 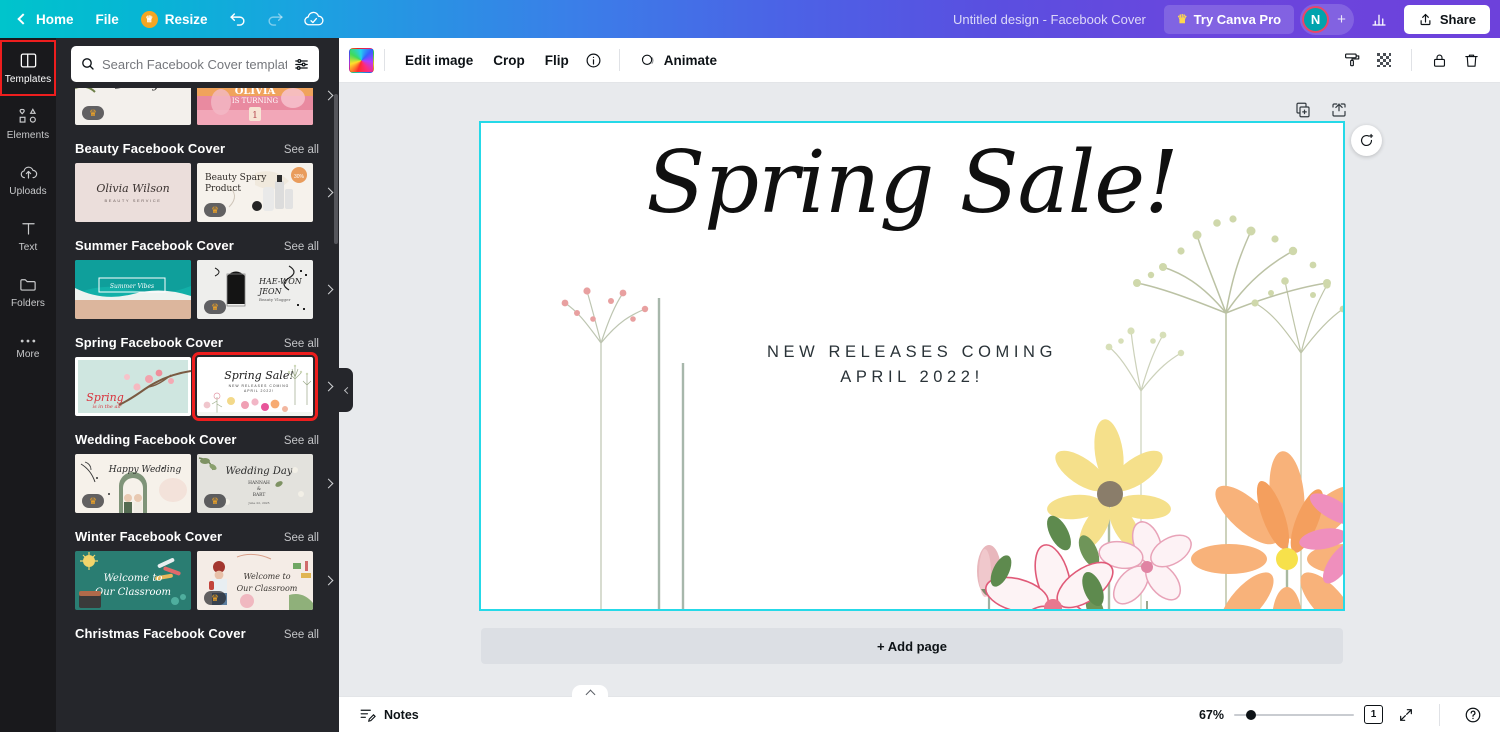 What do you see at coordinates (255, 483) in the screenshot?
I see `template-thumb-wedding-day: Wedding Day HANNAH & BART June 22, 2025` at bounding box center [255, 483].